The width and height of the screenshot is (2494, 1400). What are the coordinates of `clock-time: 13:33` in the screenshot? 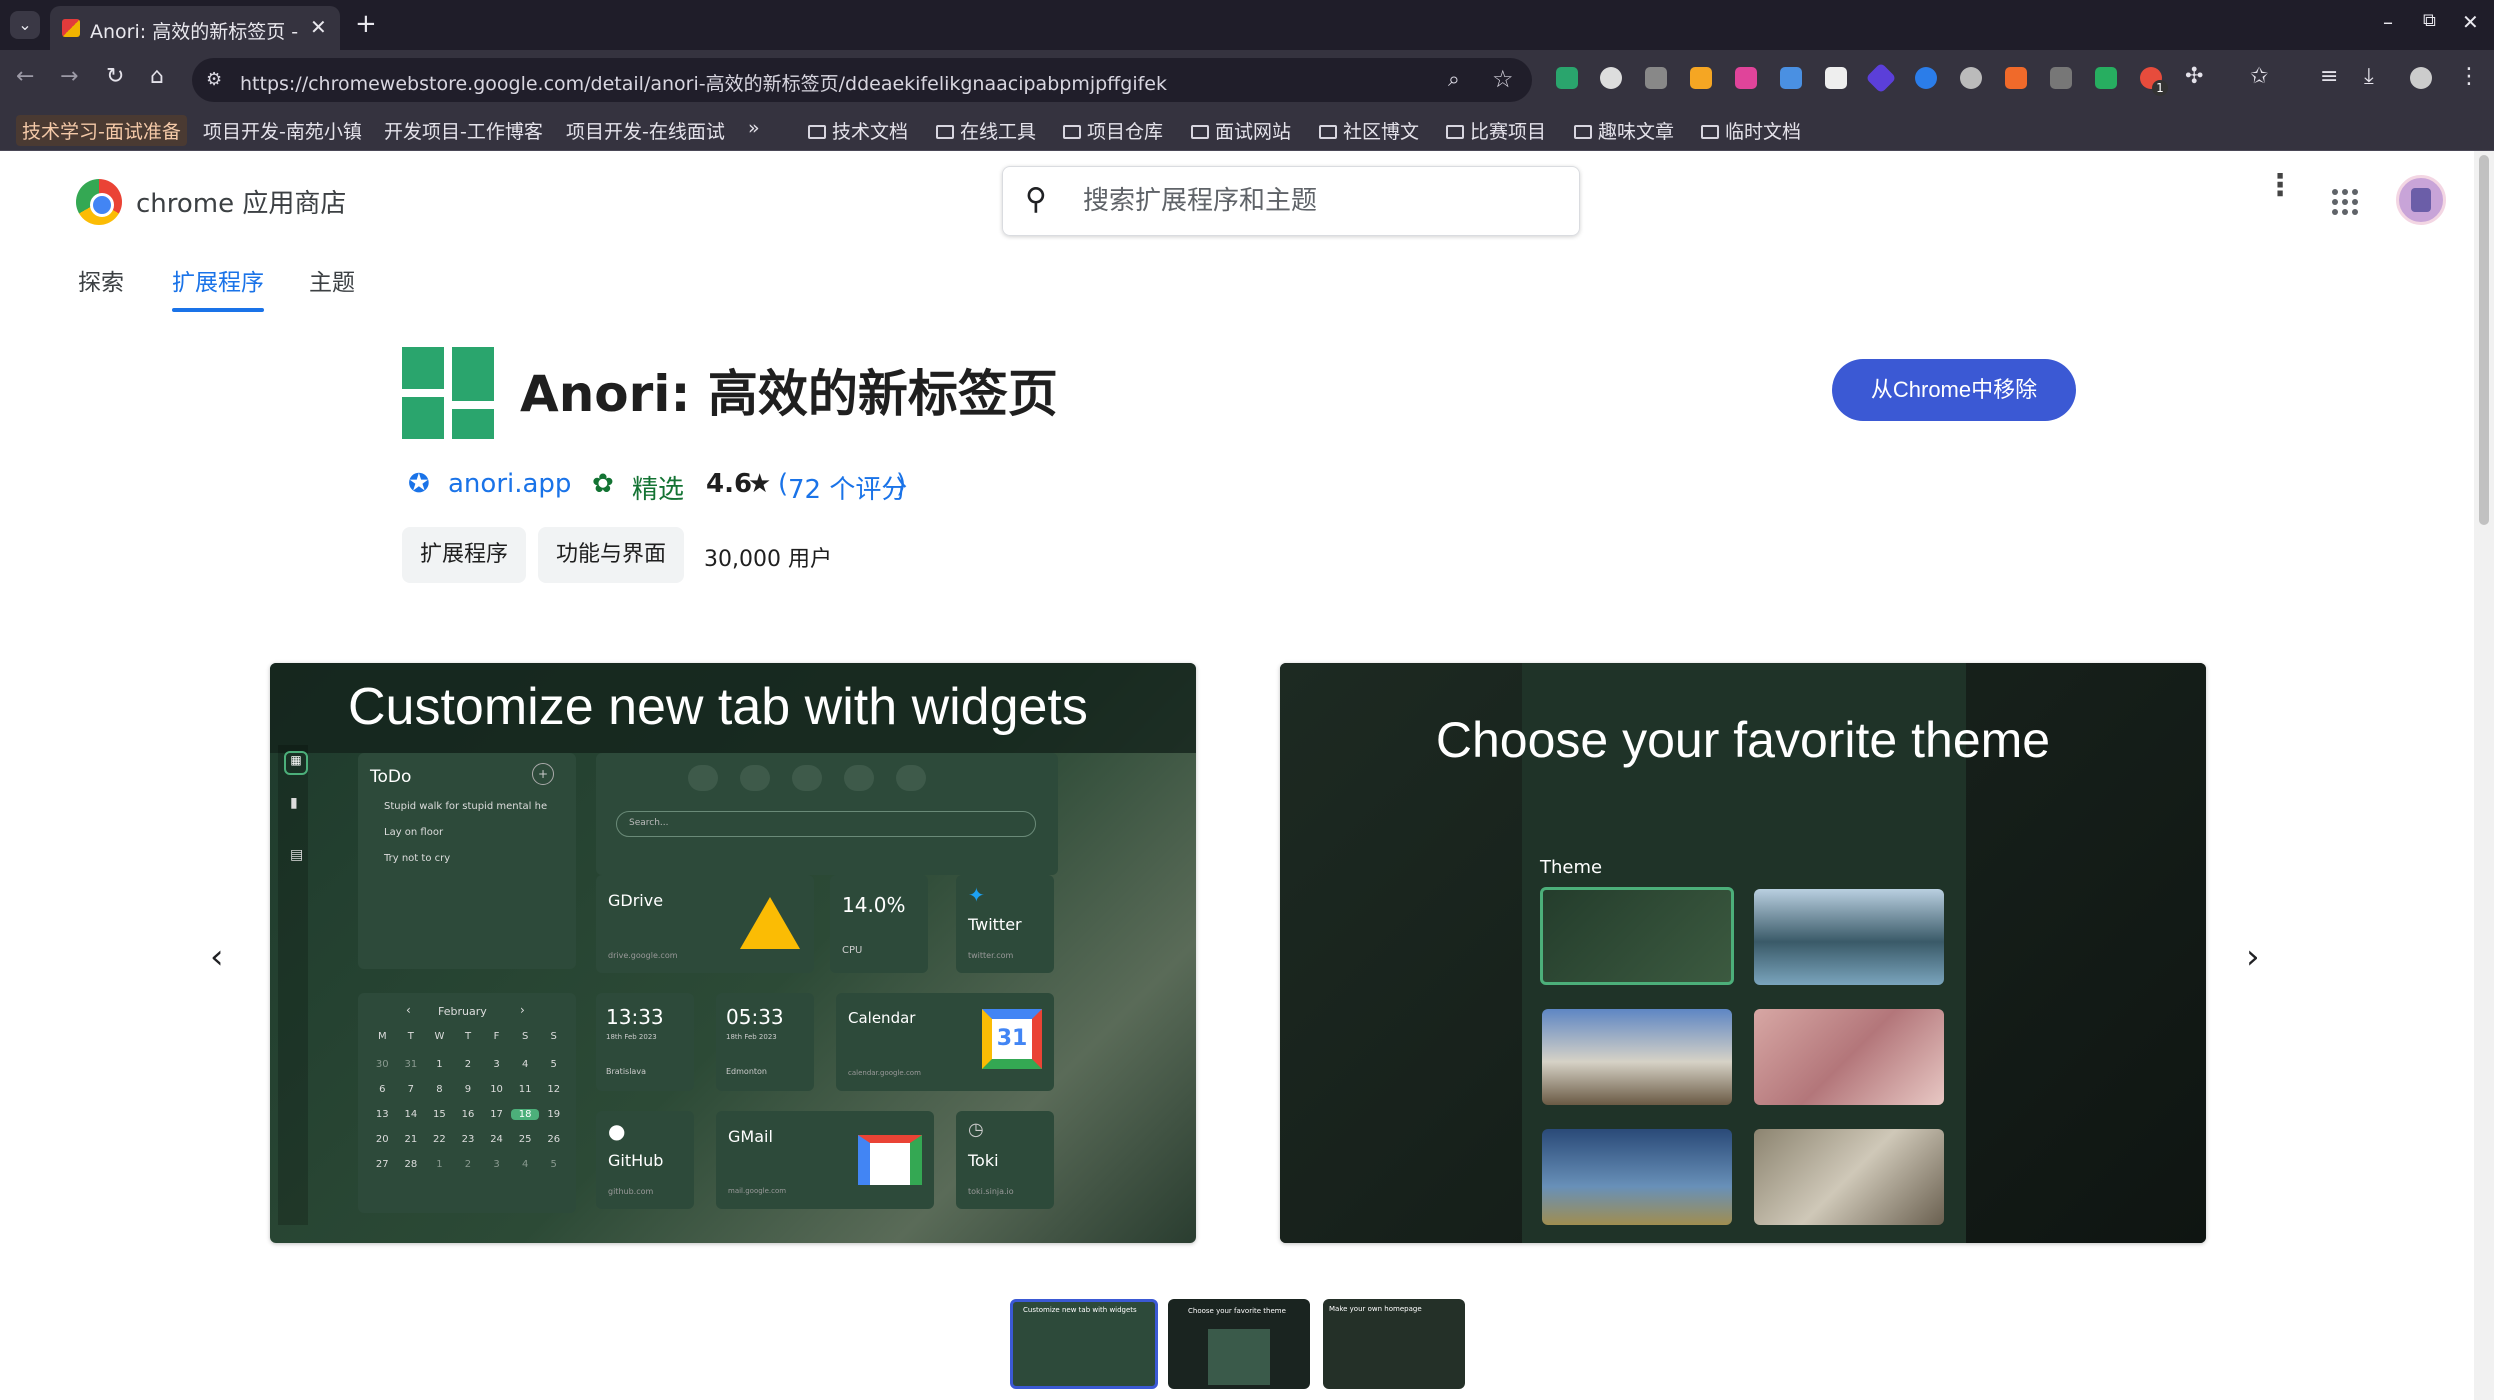 It's located at (635, 1017).